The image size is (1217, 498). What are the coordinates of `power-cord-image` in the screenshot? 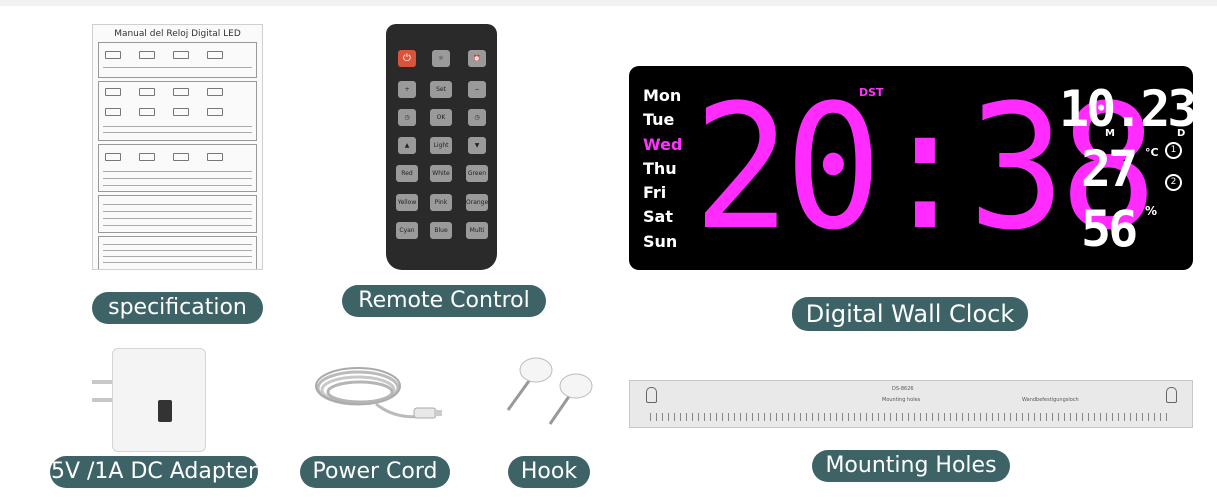 It's located at (378, 393).